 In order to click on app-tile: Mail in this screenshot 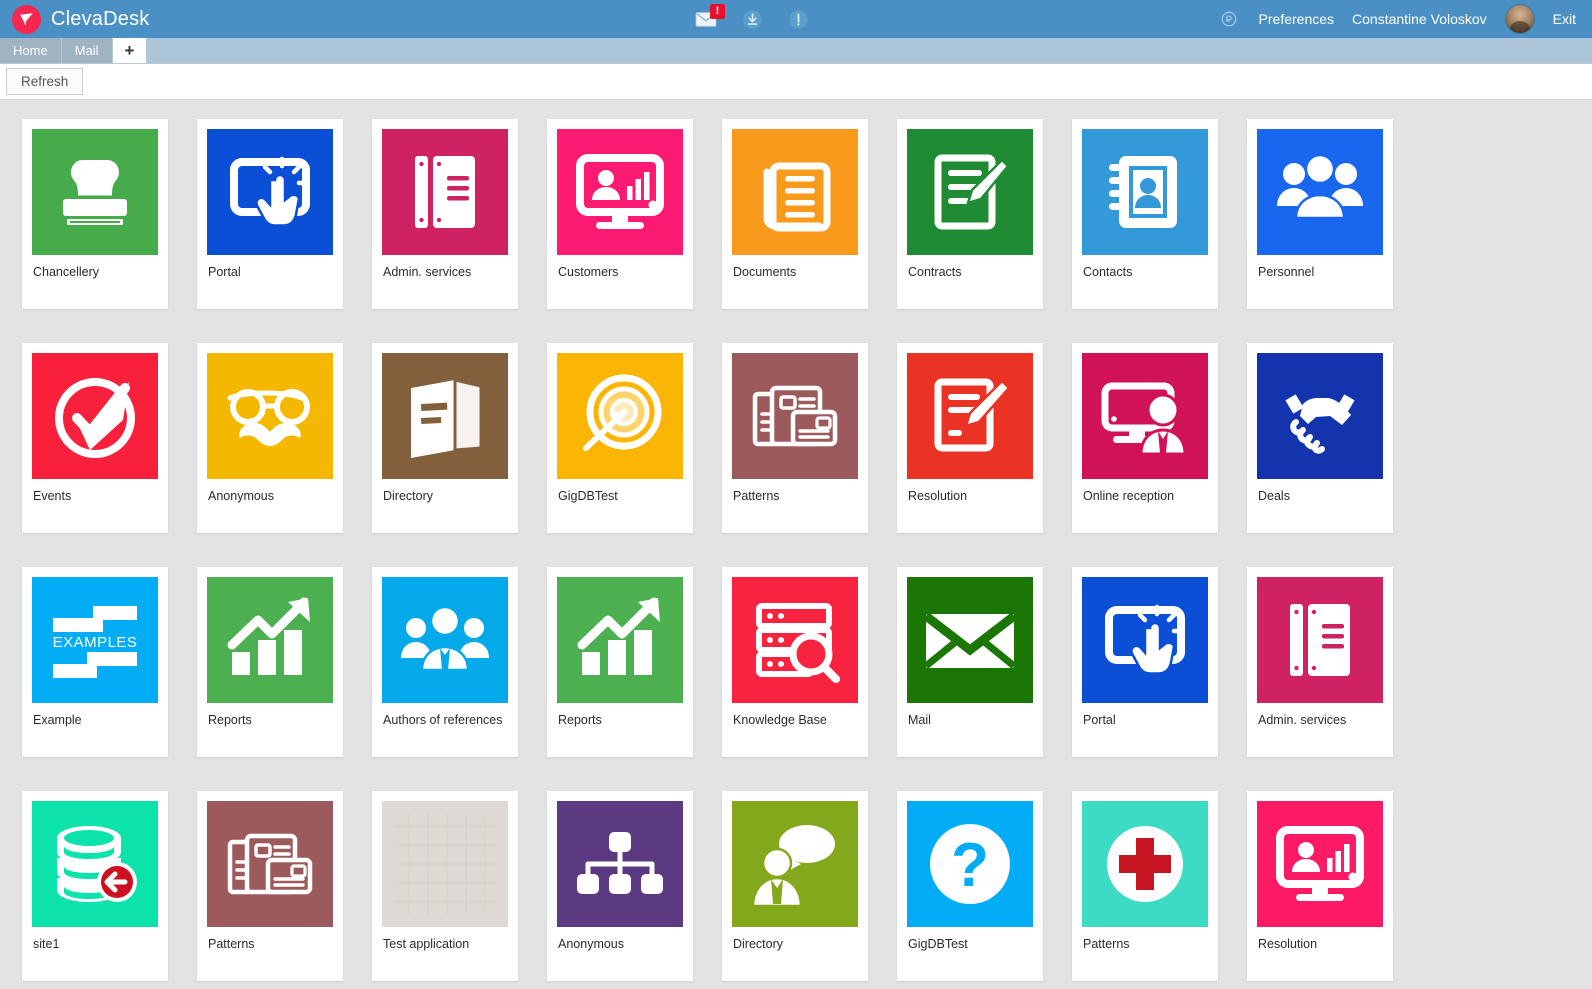, I will do `click(970, 662)`.